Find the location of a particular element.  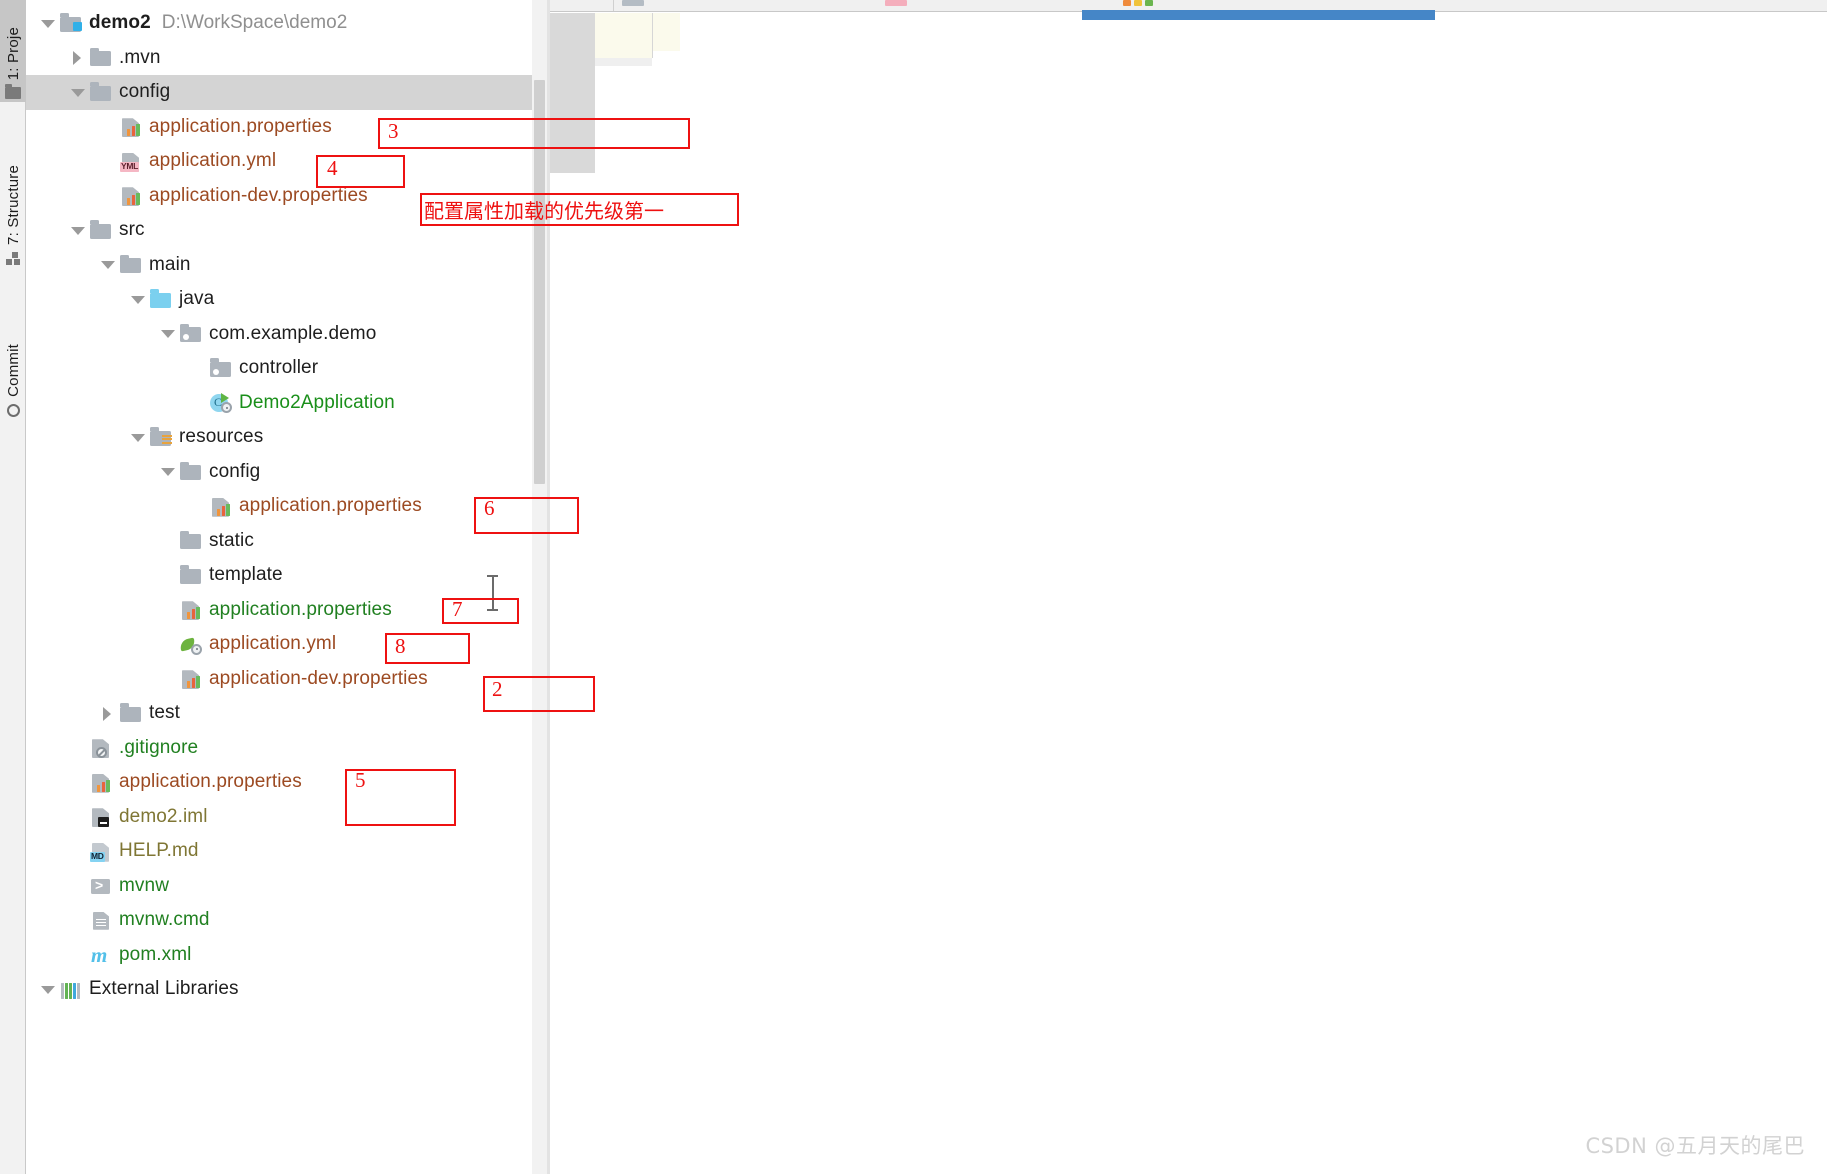

package-icon is located at coordinates (190, 333).